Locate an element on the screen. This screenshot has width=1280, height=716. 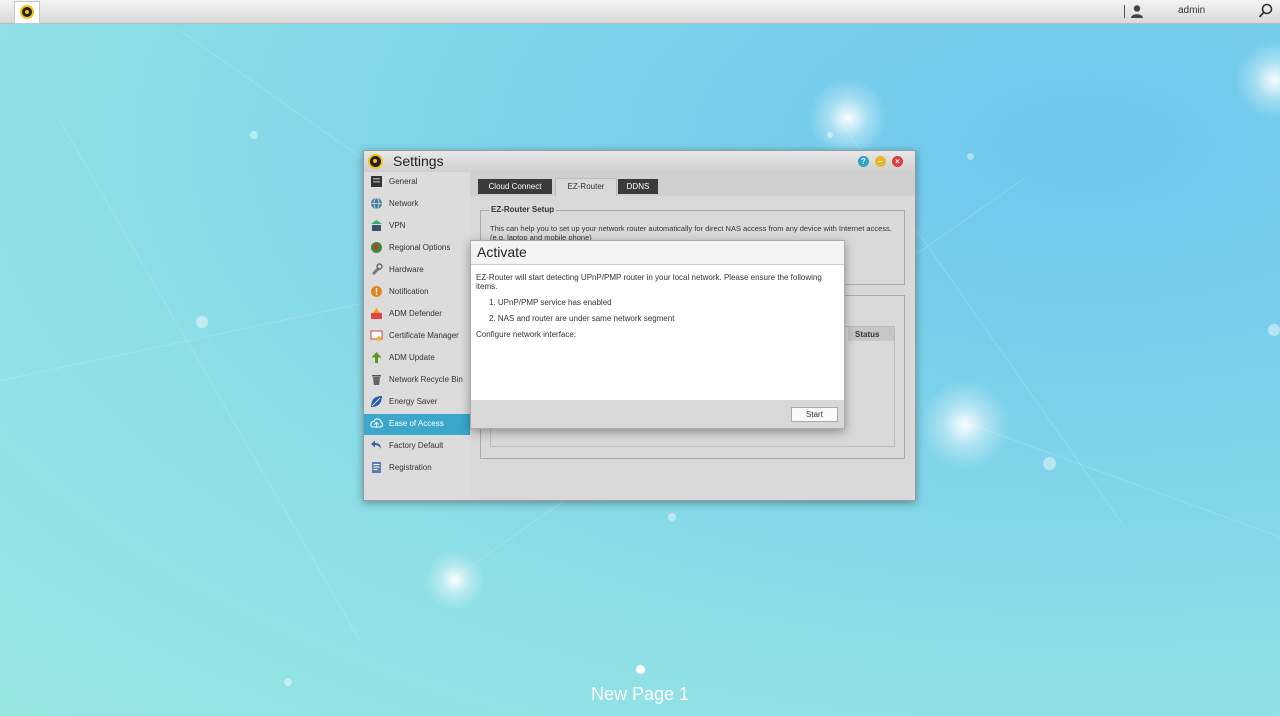
settings-title: Settings is located at coordinates (418, 161).